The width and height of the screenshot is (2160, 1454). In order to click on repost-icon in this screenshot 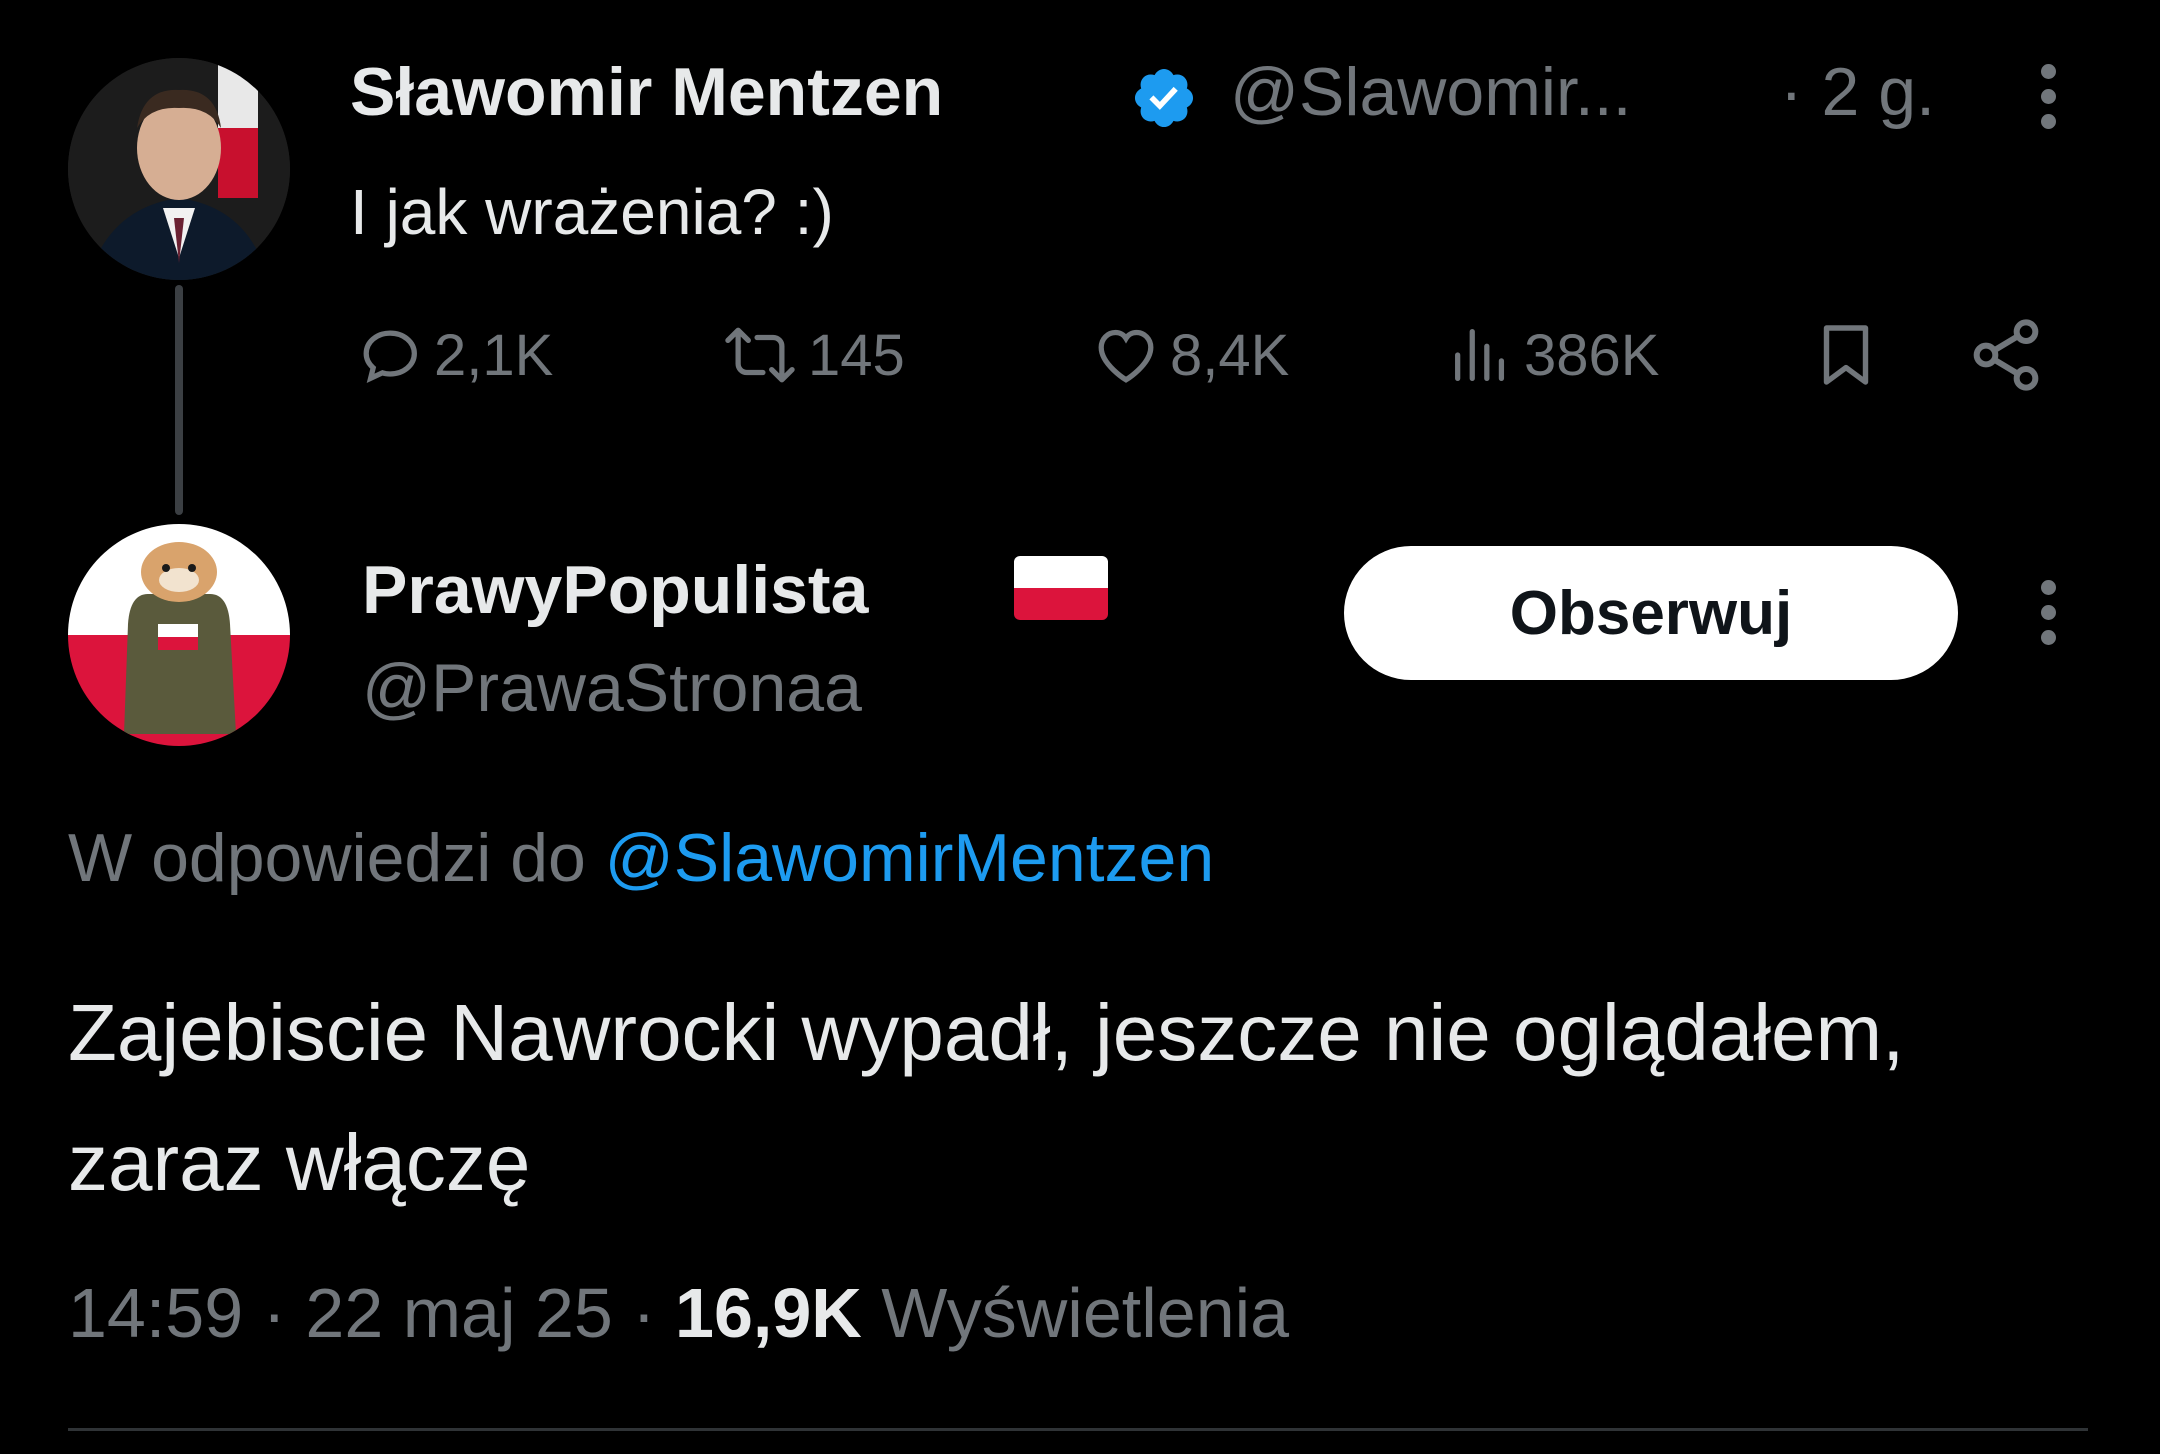, I will do `click(760, 355)`.